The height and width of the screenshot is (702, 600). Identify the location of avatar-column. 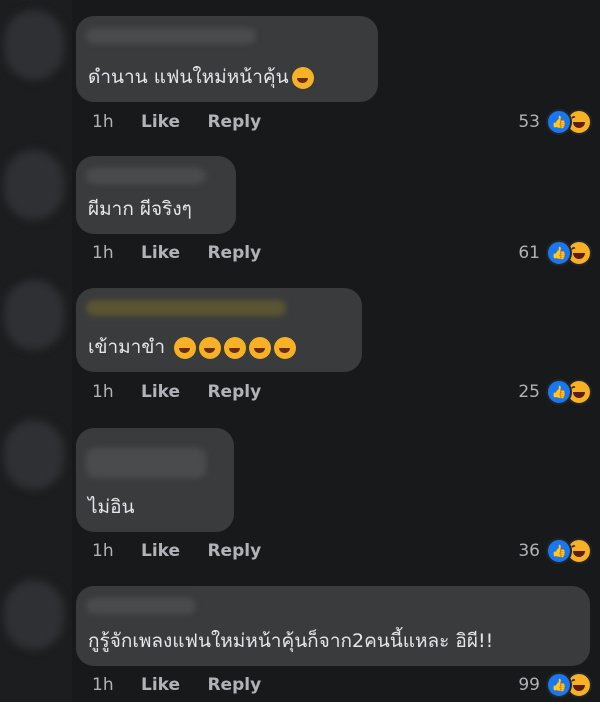
(36, 351).